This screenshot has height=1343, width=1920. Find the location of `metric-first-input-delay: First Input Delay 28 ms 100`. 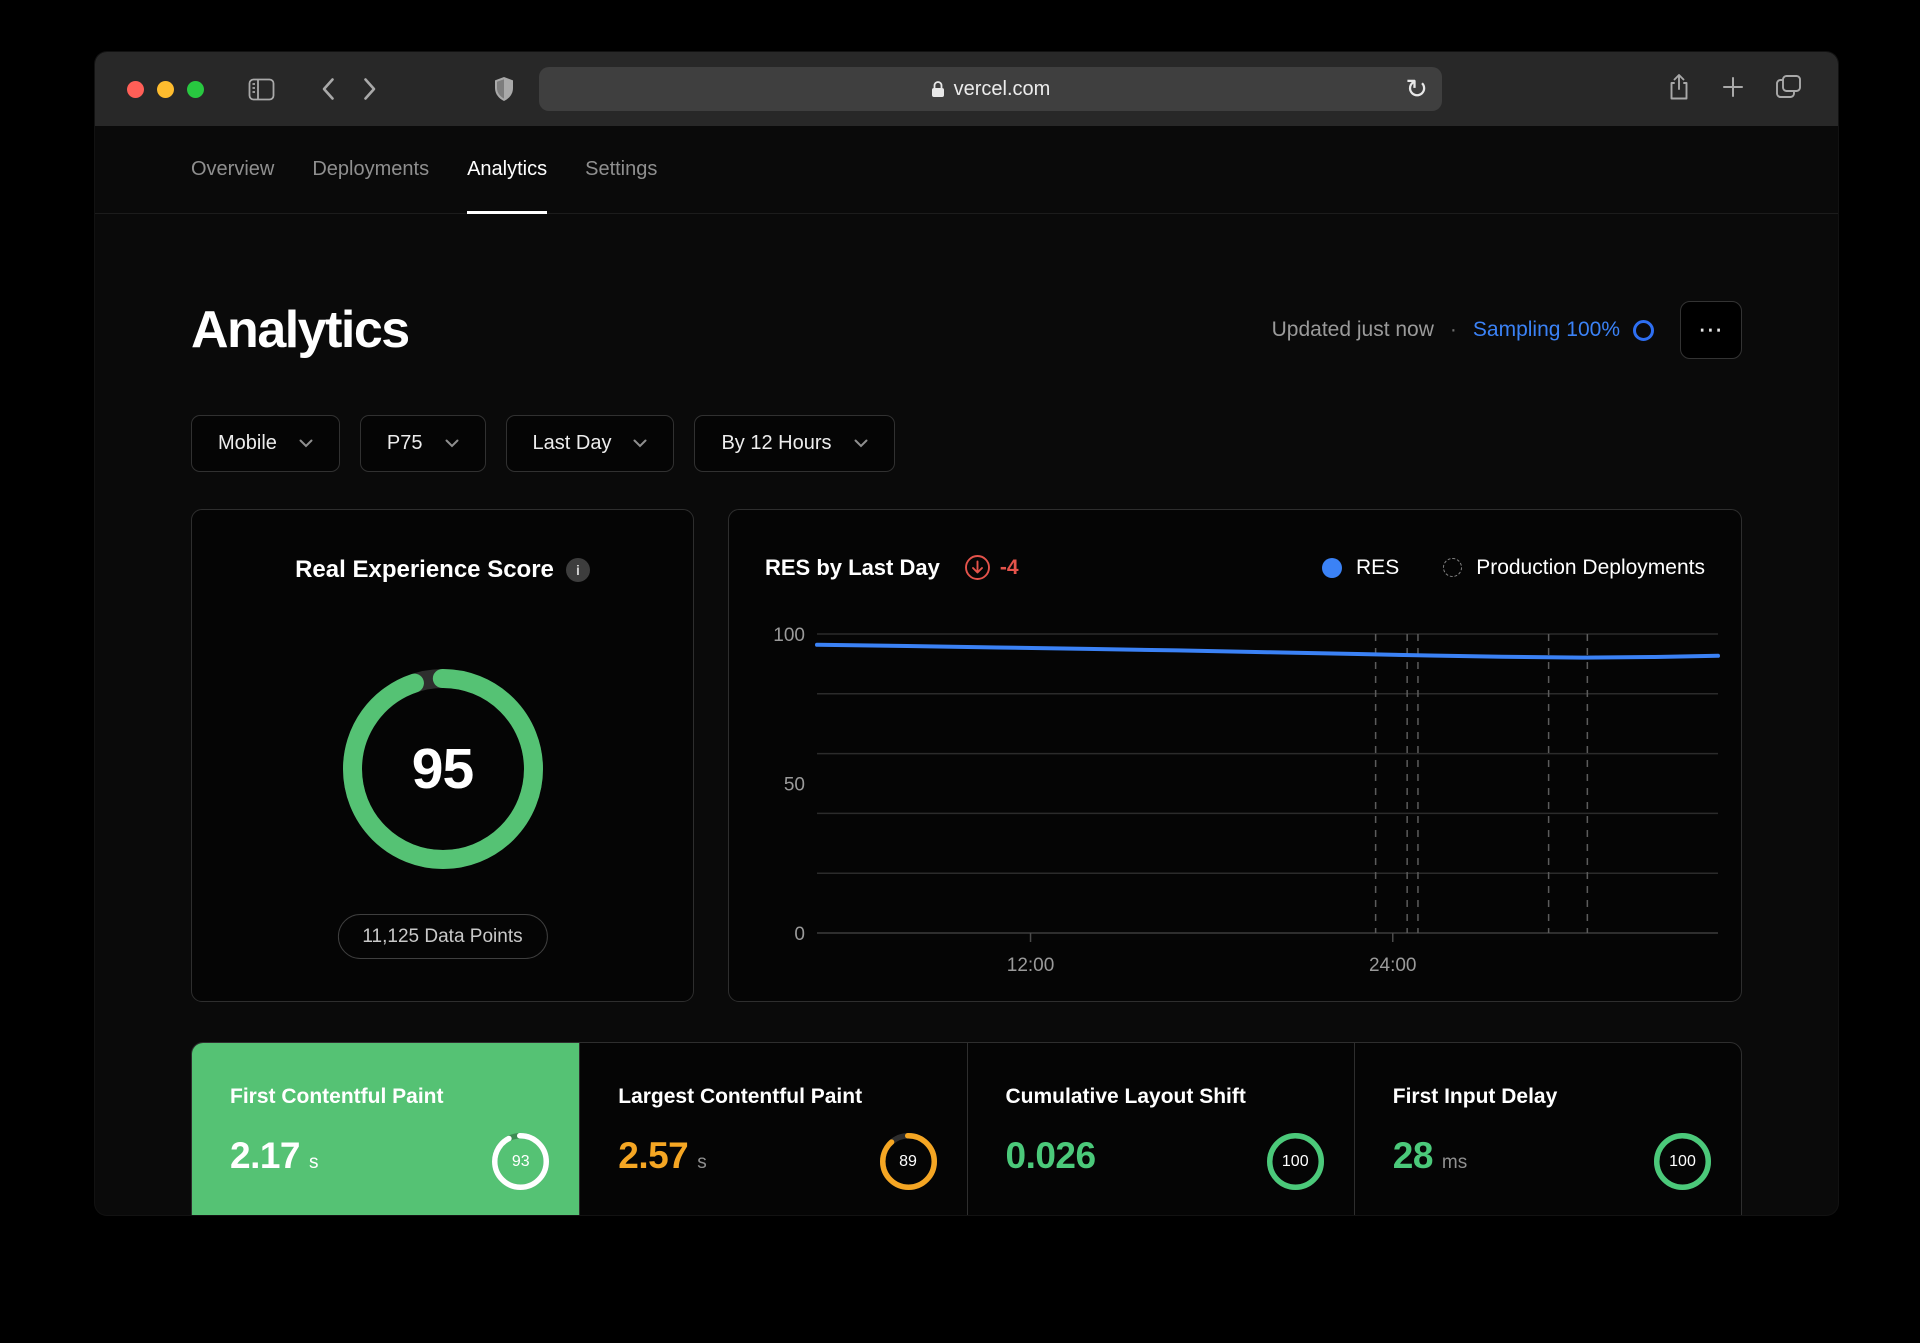

metric-first-input-delay: First Input Delay 28 ms 100 is located at coordinates (1547, 1129).